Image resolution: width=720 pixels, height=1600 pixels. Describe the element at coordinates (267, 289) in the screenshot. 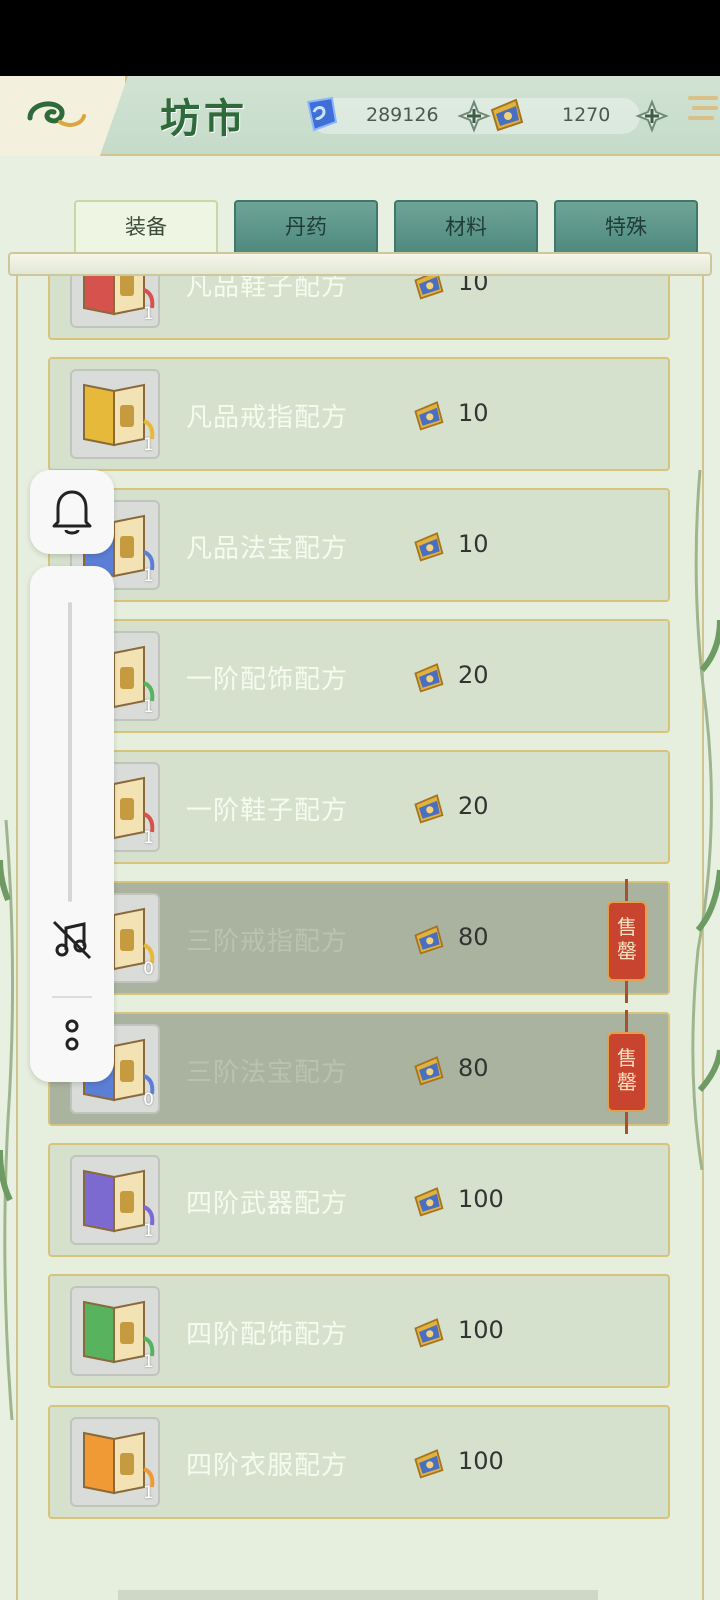

I see `item-name: 凡品鞋子配方` at that location.